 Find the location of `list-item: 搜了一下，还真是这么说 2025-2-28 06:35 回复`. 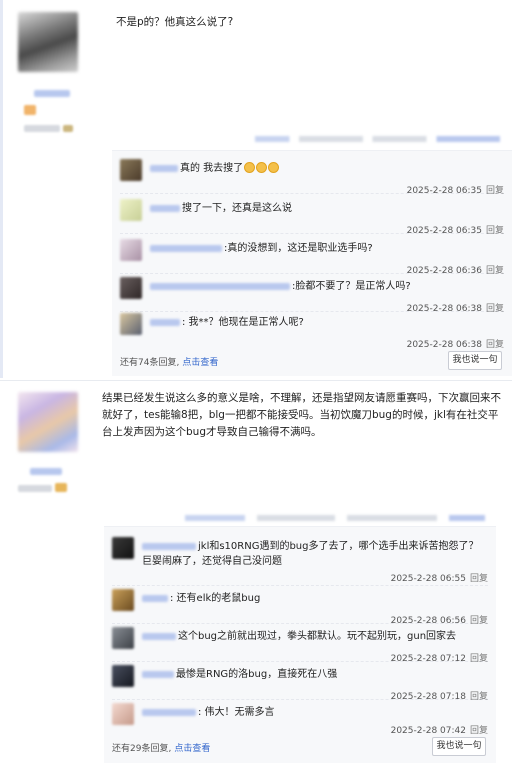

list-item: 搜了一下，还真是这么说 2025-2-28 06:35 回复 is located at coordinates (312, 216).